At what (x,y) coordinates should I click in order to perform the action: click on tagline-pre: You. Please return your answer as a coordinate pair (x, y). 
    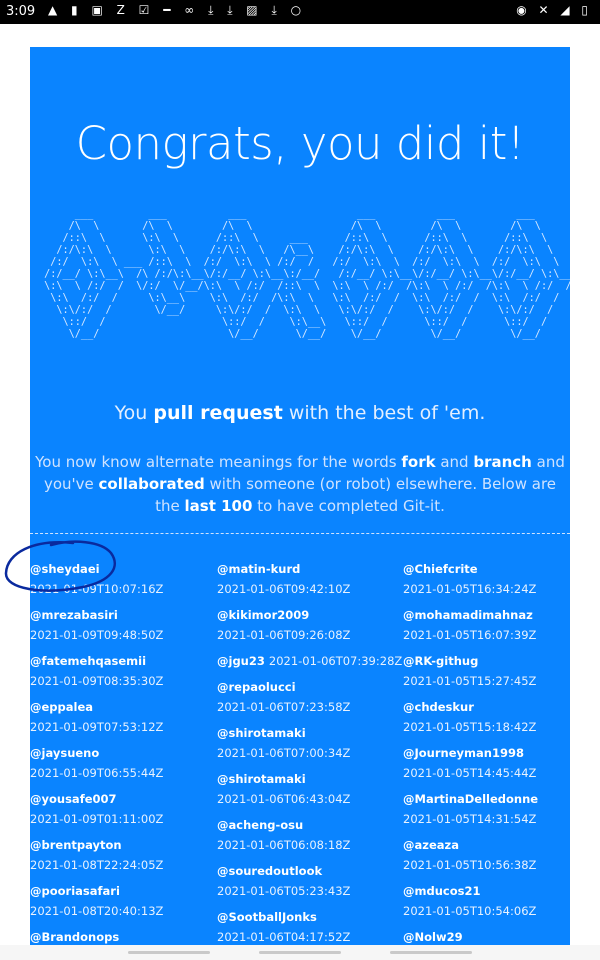
    Looking at the image, I should click on (134, 413).